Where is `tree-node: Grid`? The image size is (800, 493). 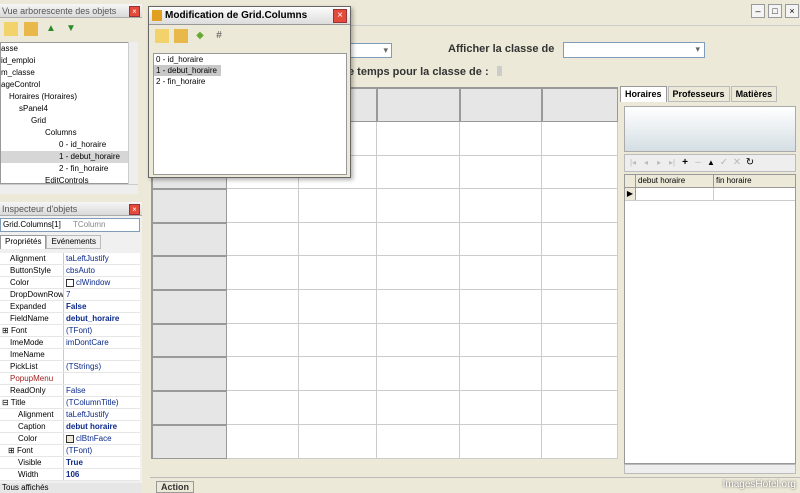
tree-node: Grid is located at coordinates (69, 121).